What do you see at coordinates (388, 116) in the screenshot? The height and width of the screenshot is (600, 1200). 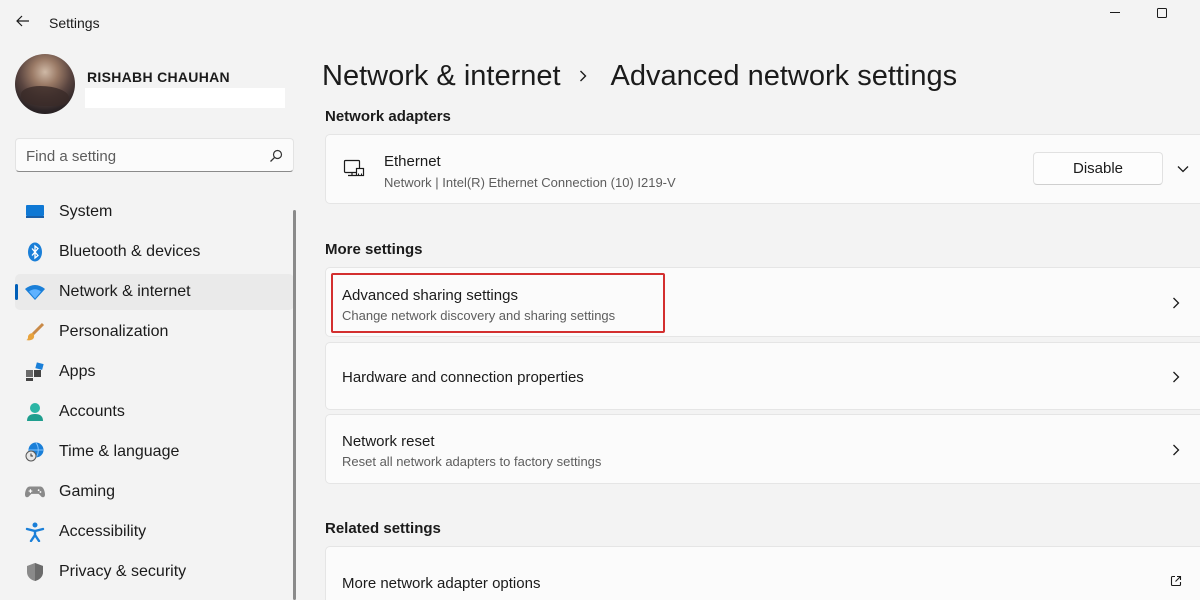 I see `section-title-network-adapters: Network adapters` at bounding box center [388, 116].